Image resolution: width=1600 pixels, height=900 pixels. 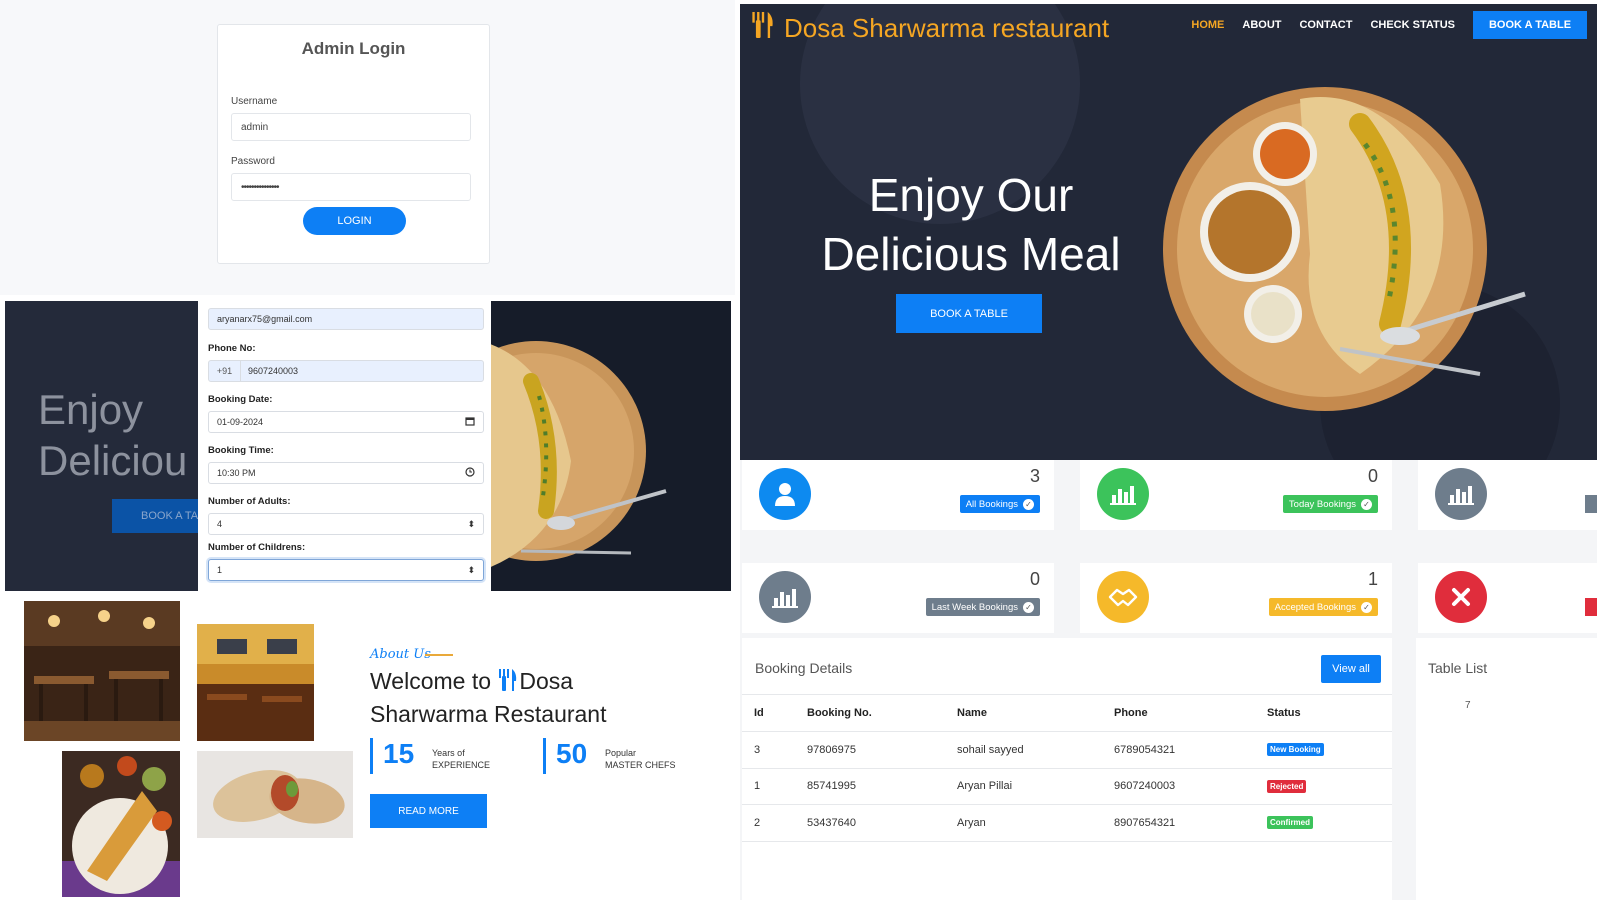 I want to click on master-chefs-label: Popular MASTER CHEFS, so click(x=640, y=759).